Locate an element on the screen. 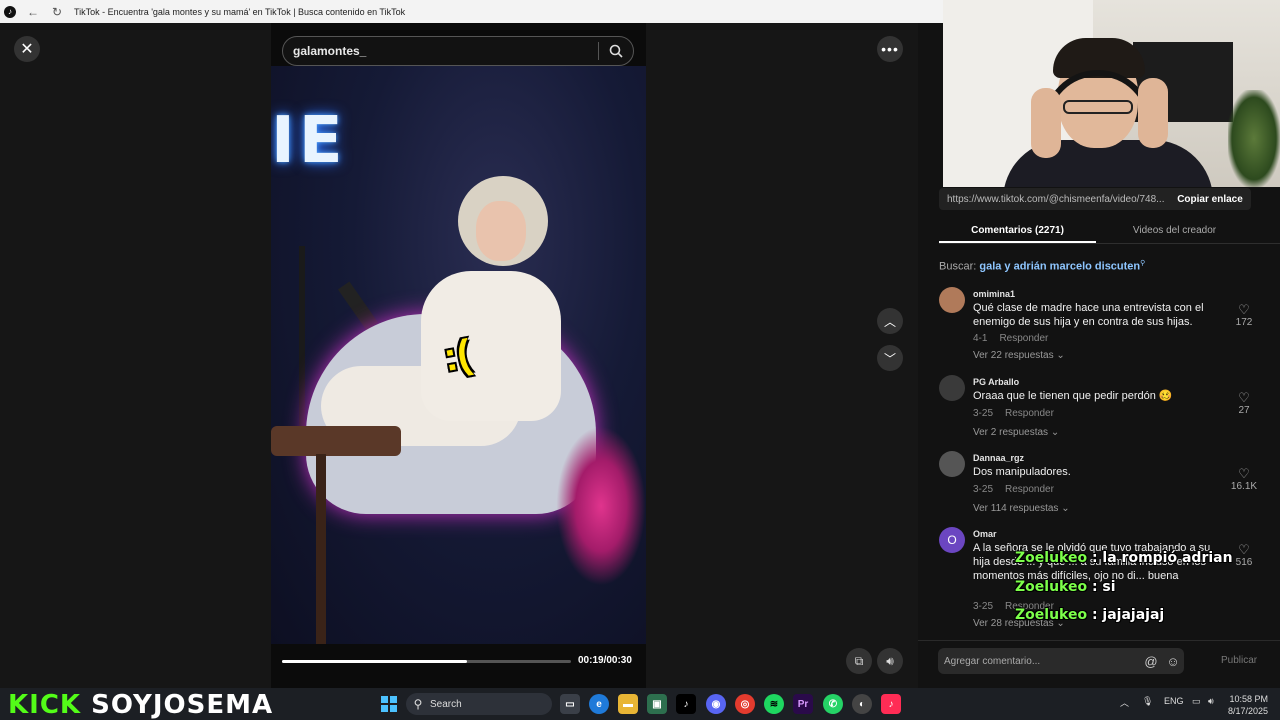 The image size is (1280, 720). store-icon: ▣ is located at coordinates (657, 704).